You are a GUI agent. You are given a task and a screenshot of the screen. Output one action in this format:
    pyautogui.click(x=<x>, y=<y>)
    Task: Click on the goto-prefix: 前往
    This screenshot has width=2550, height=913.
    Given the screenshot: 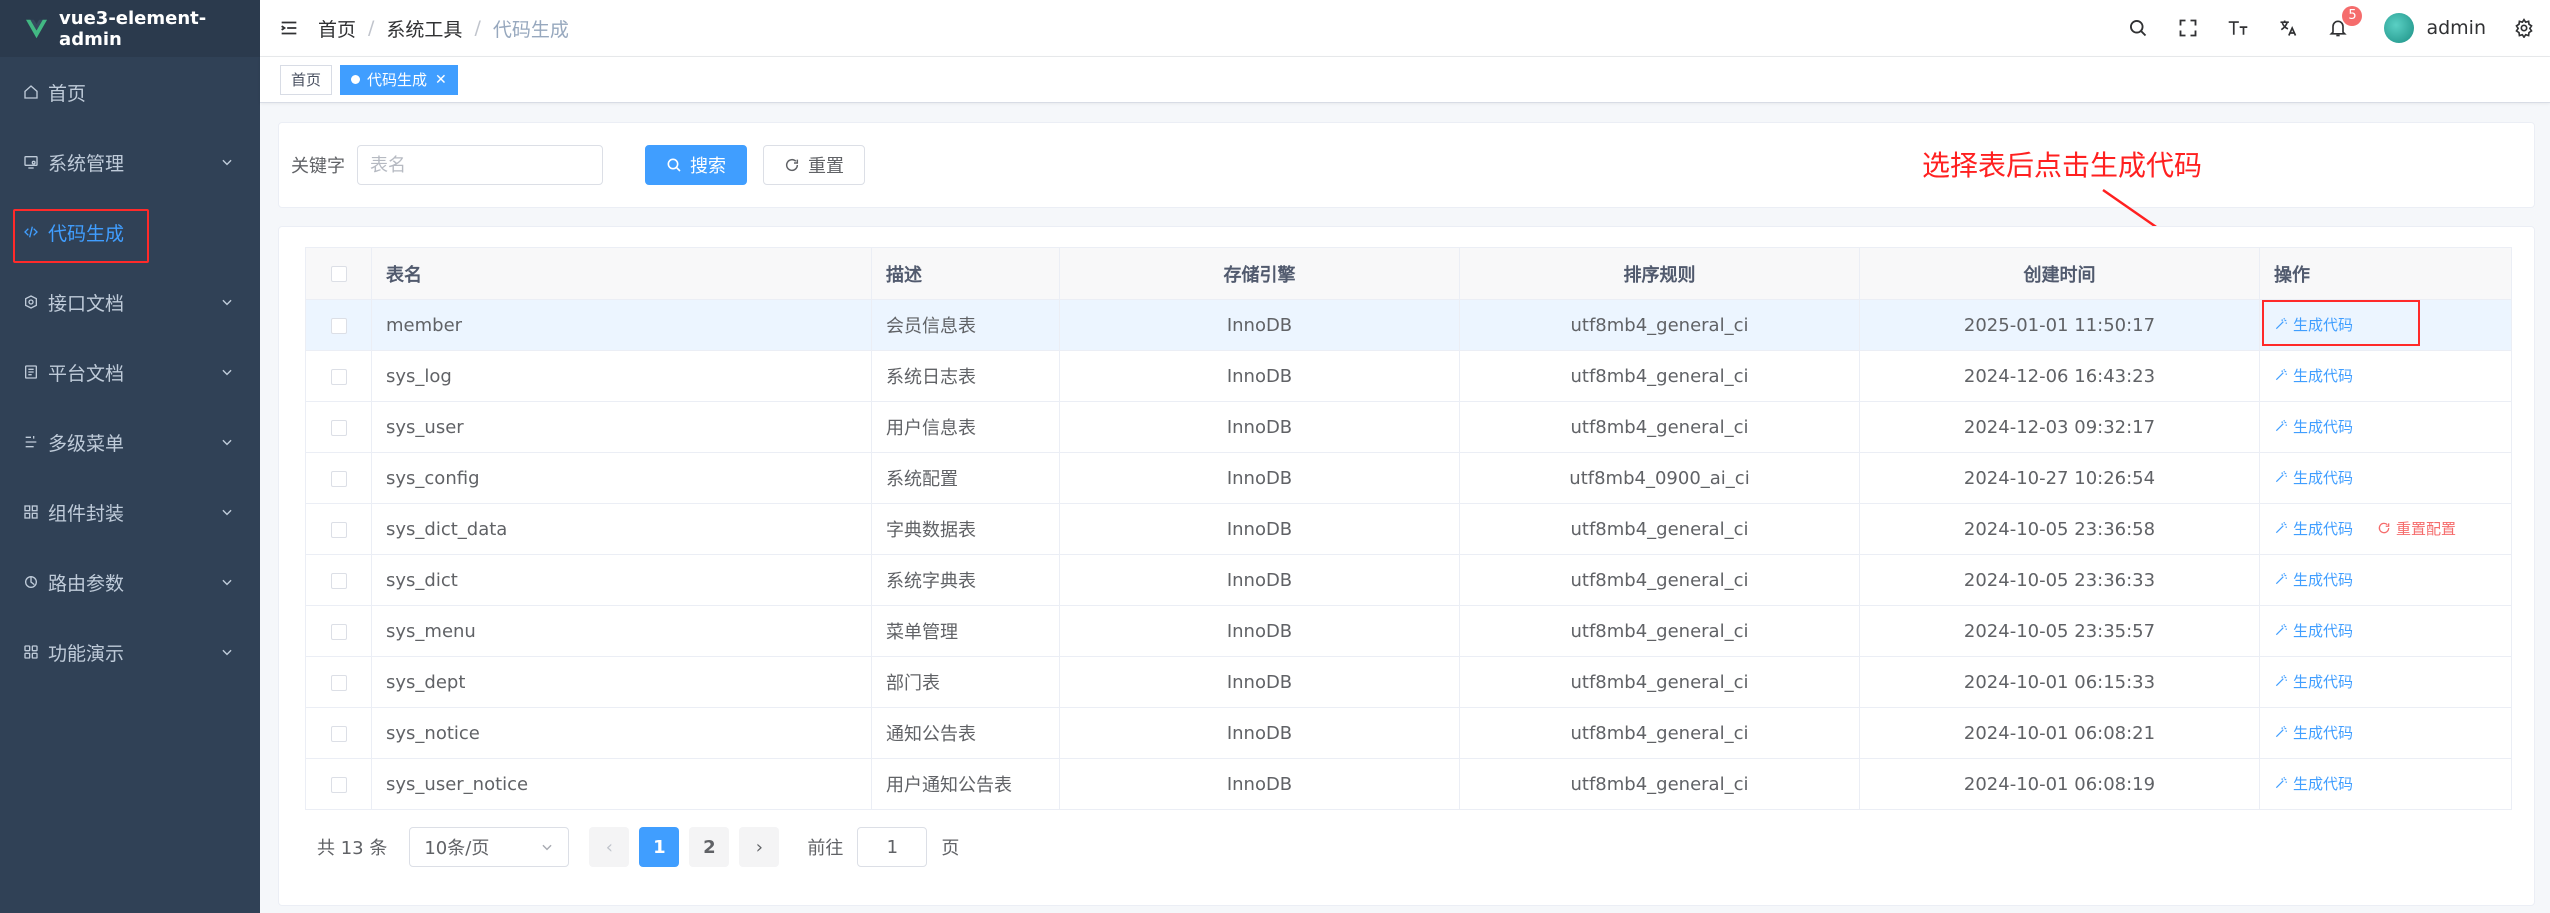 What is the action you would take?
    pyautogui.click(x=825, y=848)
    